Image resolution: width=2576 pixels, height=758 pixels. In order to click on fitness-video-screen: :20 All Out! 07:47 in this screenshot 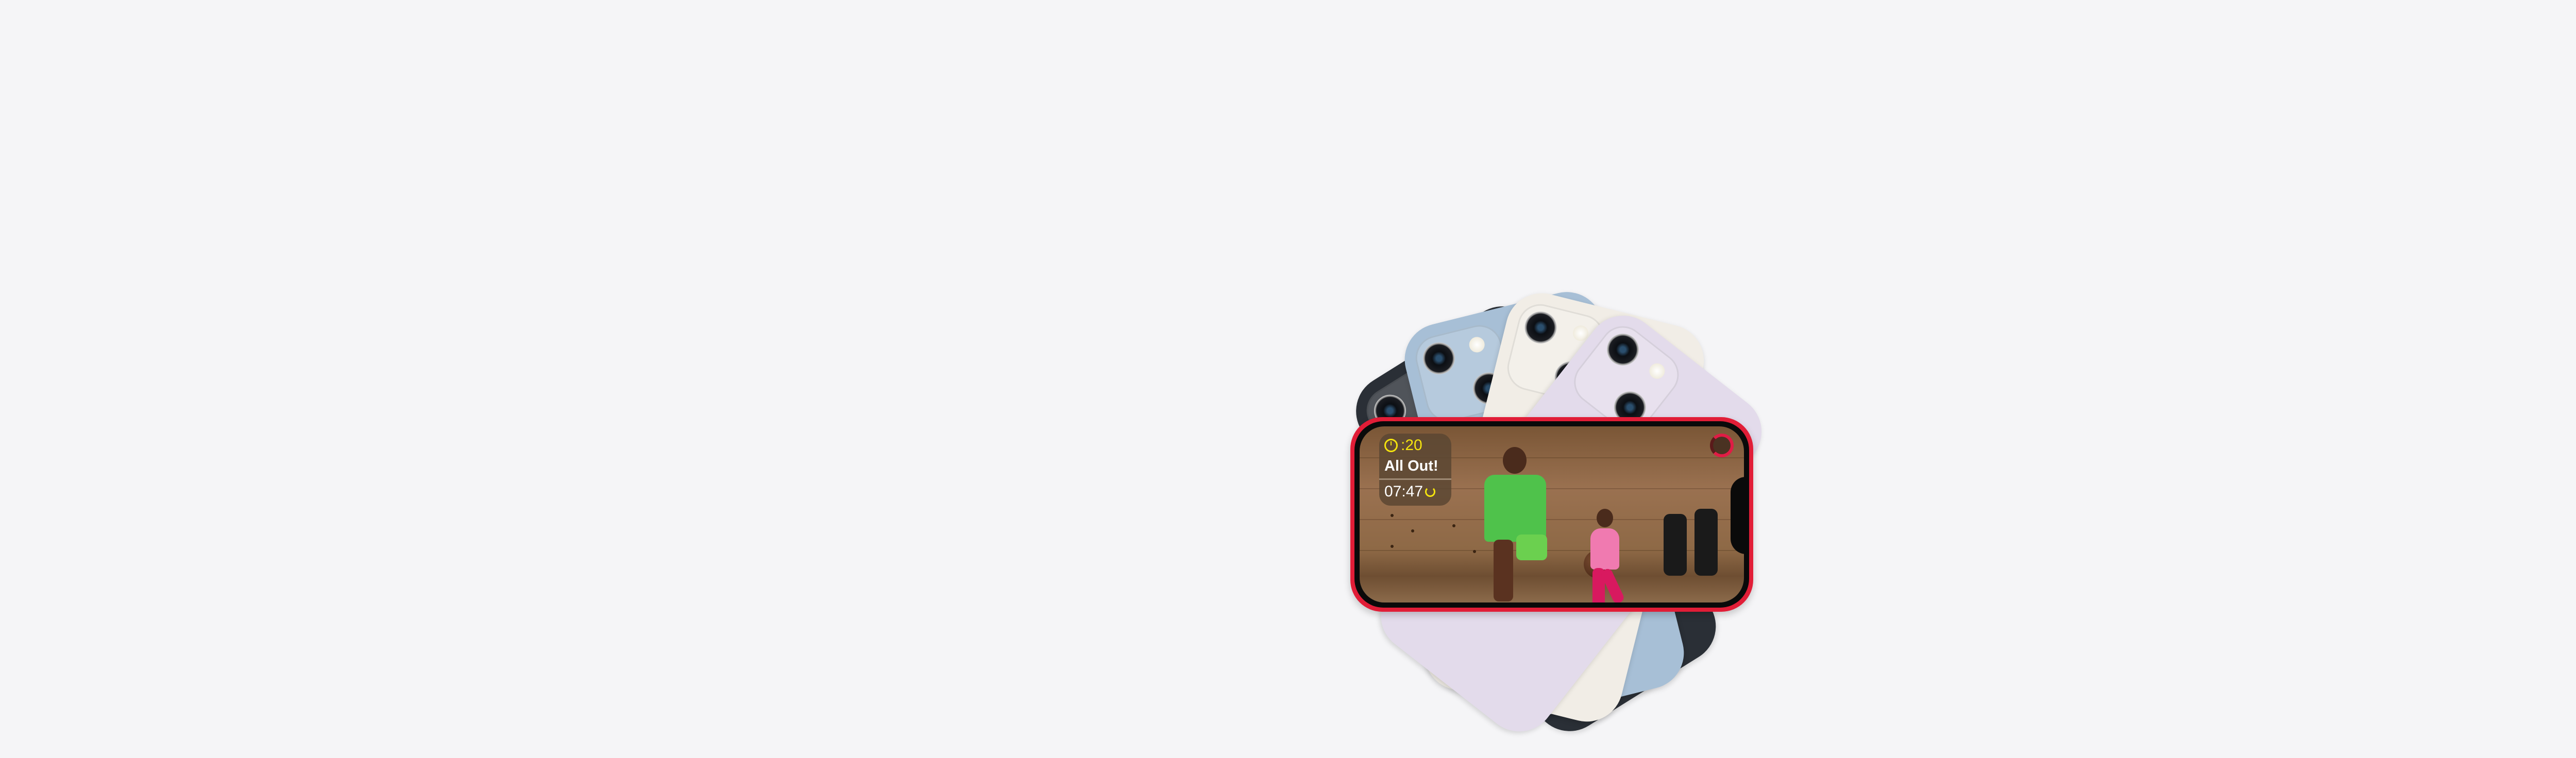, I will do `click(1552, 514)`.